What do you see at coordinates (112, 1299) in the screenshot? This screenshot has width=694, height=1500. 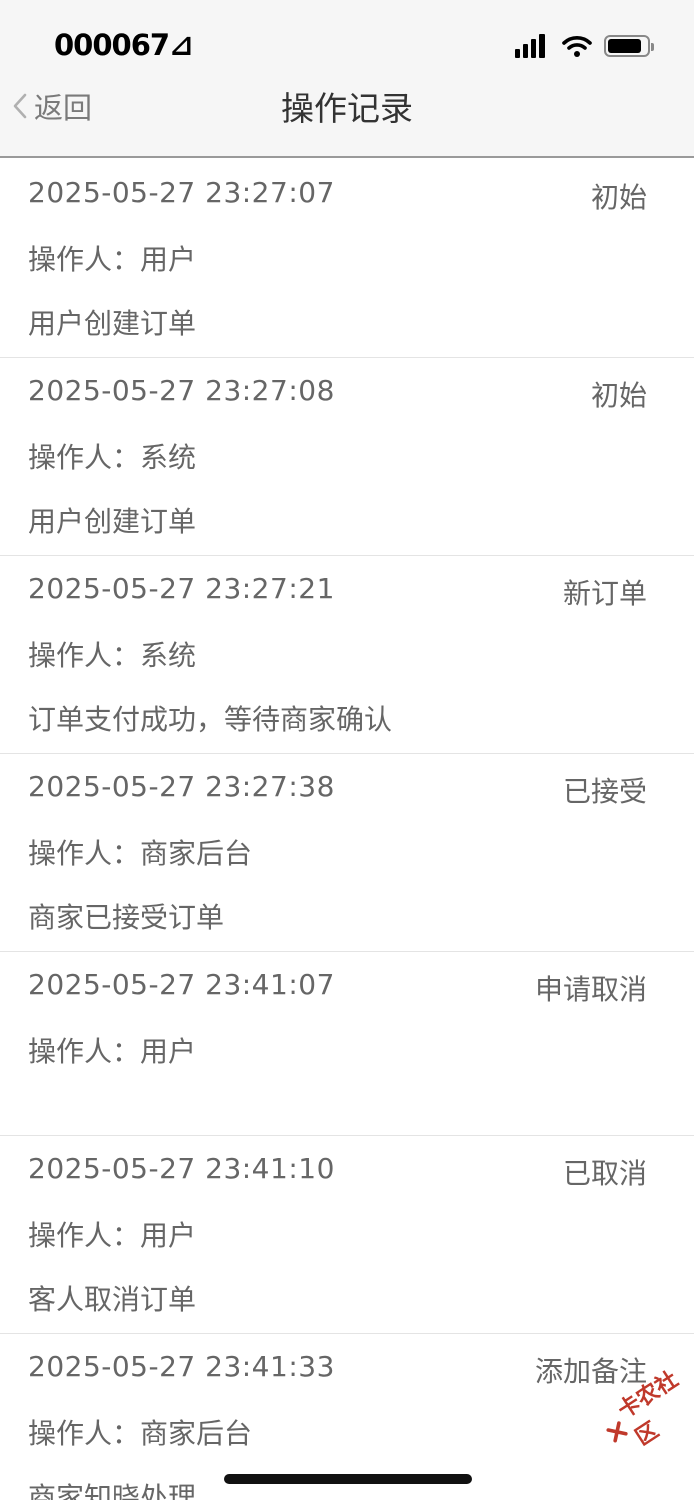 I see `record-description: 客人取消订单` at bounding box center [112, 1299].